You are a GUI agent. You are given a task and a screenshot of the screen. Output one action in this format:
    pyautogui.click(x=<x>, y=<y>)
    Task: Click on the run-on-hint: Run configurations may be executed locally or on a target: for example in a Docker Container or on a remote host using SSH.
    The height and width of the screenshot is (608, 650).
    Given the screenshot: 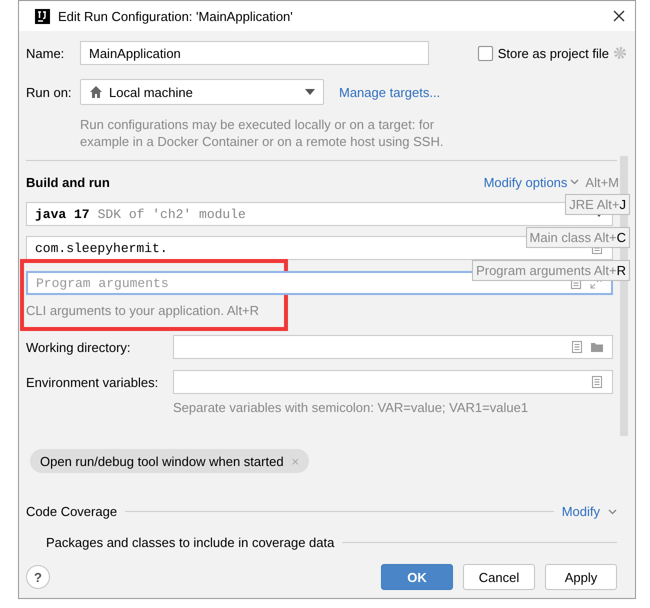 What is the action you would take?
    pyautogui.click(x=262, y=133)
    